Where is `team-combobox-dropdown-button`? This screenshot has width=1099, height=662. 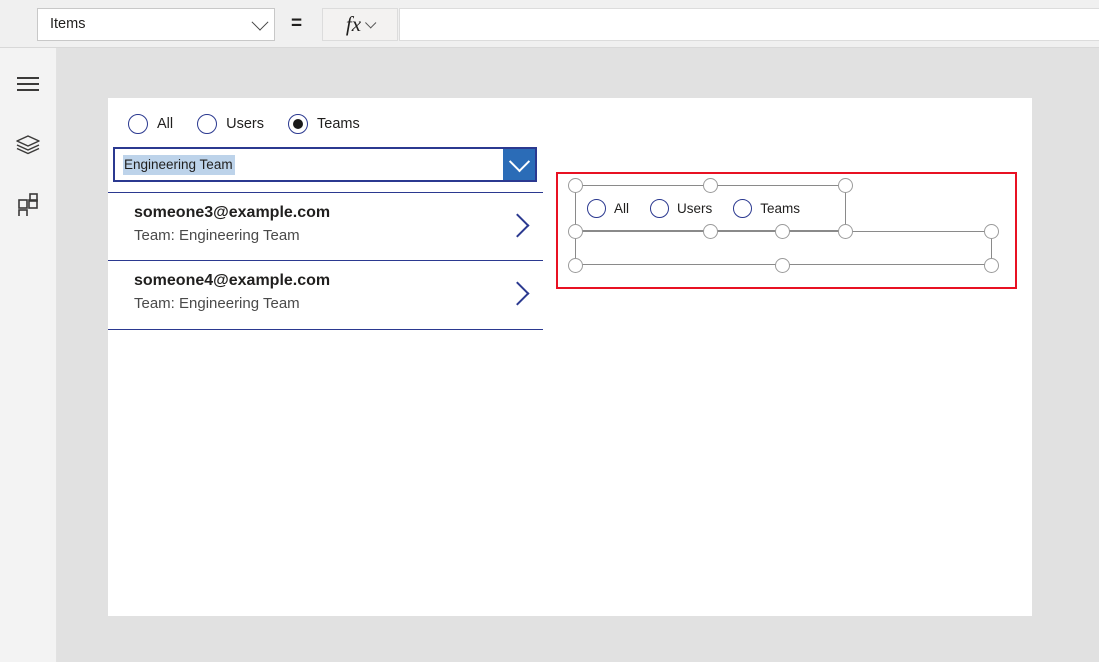
team-combobox-dropdown-button is located at coordinates (519, 164).